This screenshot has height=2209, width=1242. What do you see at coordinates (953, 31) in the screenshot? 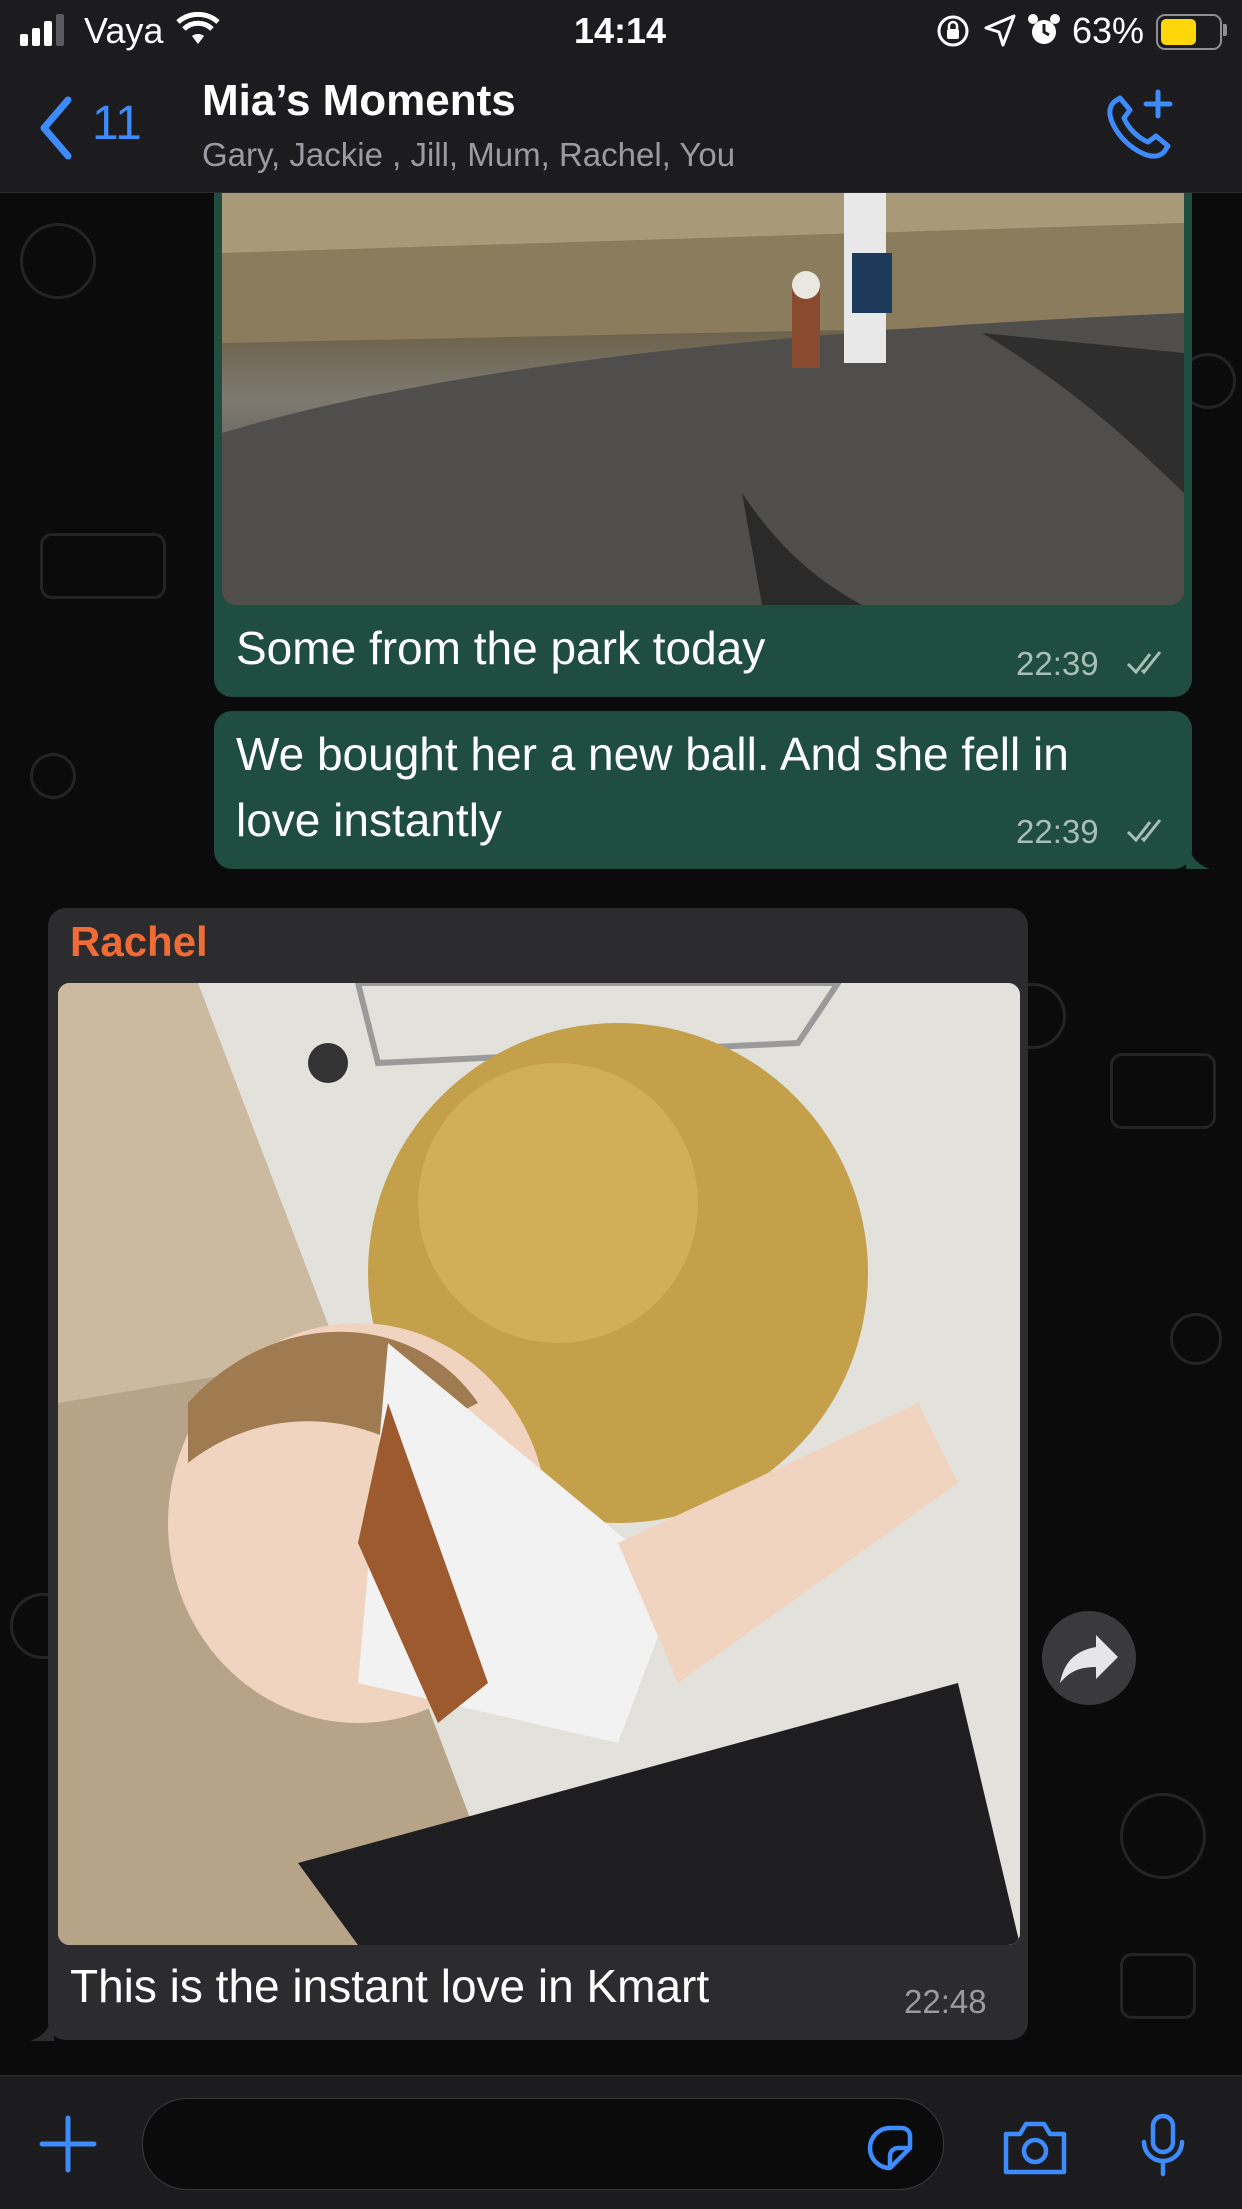
I see `rotation-lock-icon` at bounding box center [953, 31].